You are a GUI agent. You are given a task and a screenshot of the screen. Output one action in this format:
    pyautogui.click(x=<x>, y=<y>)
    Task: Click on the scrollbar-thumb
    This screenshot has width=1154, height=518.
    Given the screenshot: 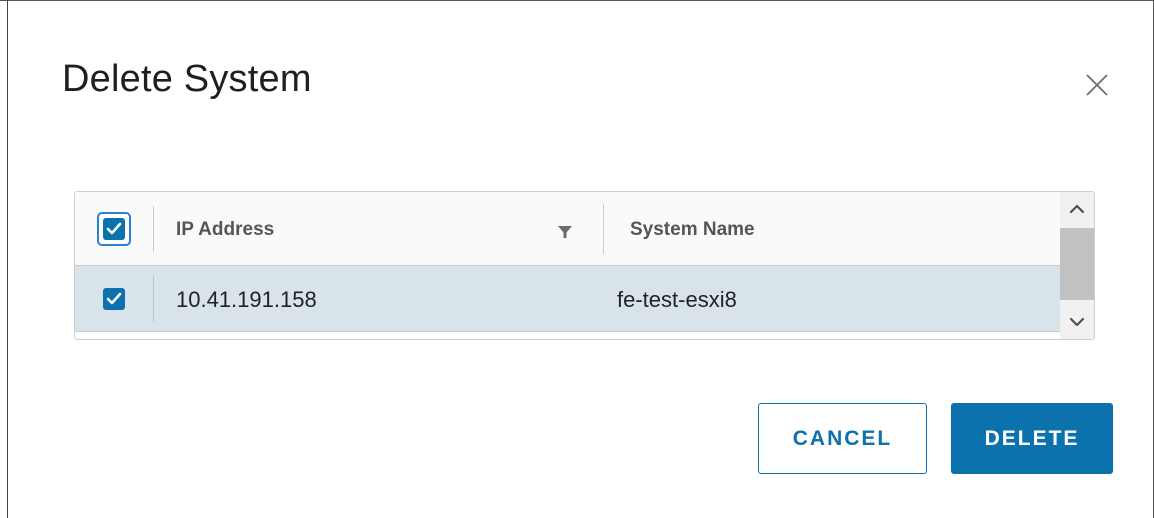 What is the action you would take?
    pyautogui.click(x=1077, y=264)
    